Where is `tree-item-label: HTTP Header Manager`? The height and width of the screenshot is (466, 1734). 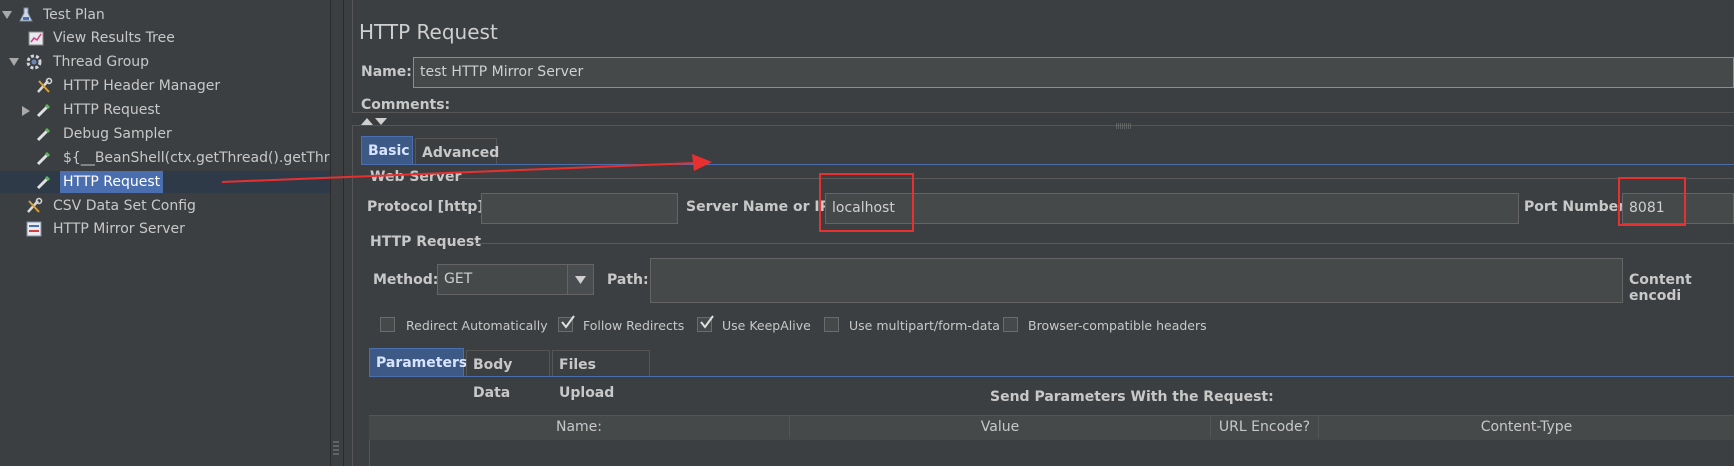 tree-item-label: HTTP Header Manager is located at coordinates (142, 86).